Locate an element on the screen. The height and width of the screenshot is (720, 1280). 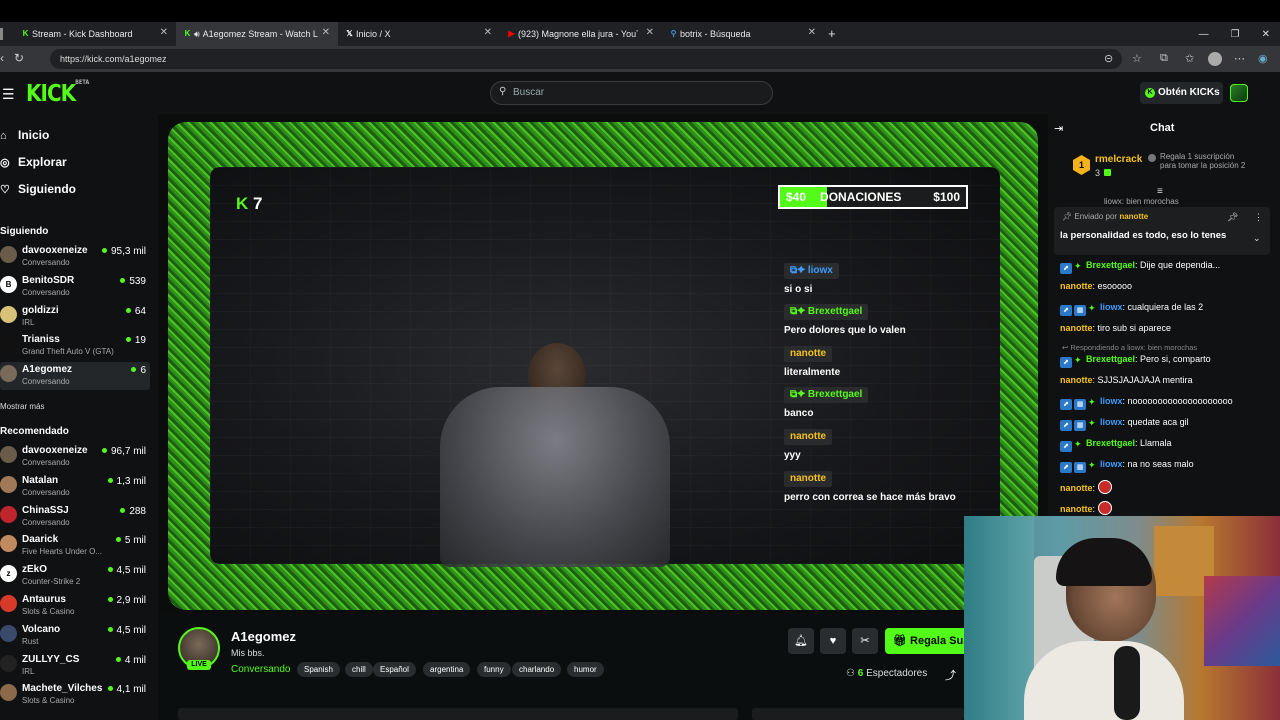
badge-icon: ⧉✦ is located at coordinates (799, 311).